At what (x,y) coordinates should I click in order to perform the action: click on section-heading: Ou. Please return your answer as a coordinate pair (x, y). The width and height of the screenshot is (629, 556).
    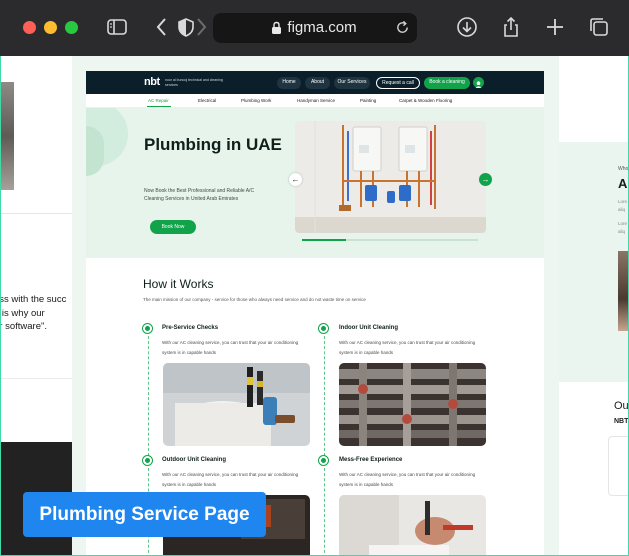
    Looking at the image, I should click on (621, 406).